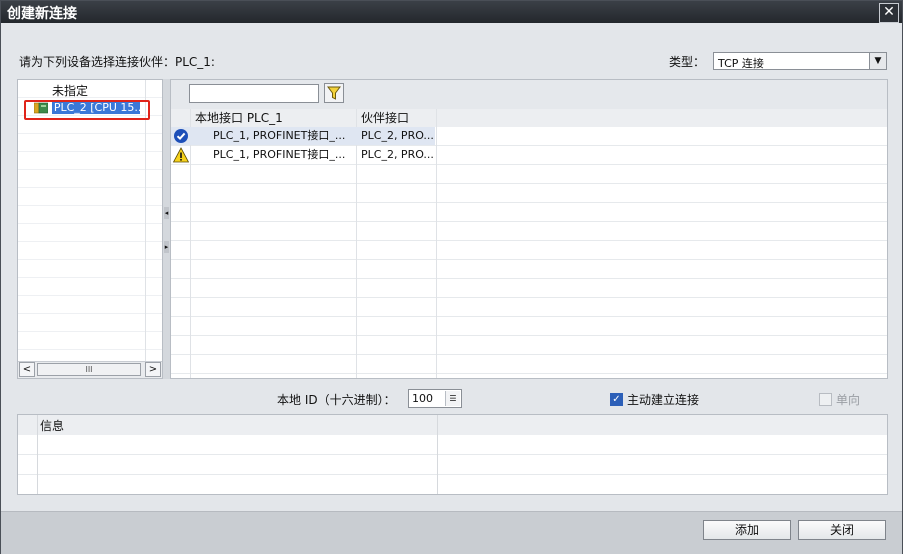 The height and width of the screenshot is (554, 903). What do you see at coordinates (800, 61) in the screenshot?
I see `connection-type-select: TCP 连接 ▼` at bounding box center [800, 61].